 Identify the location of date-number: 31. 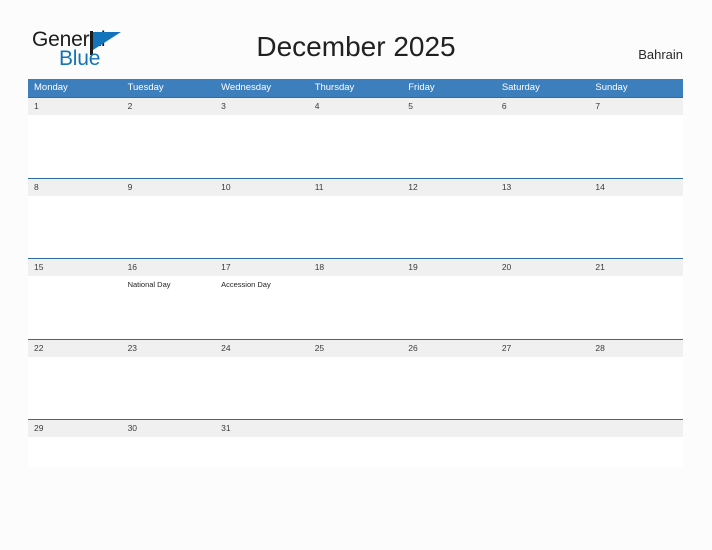
(262, 428).